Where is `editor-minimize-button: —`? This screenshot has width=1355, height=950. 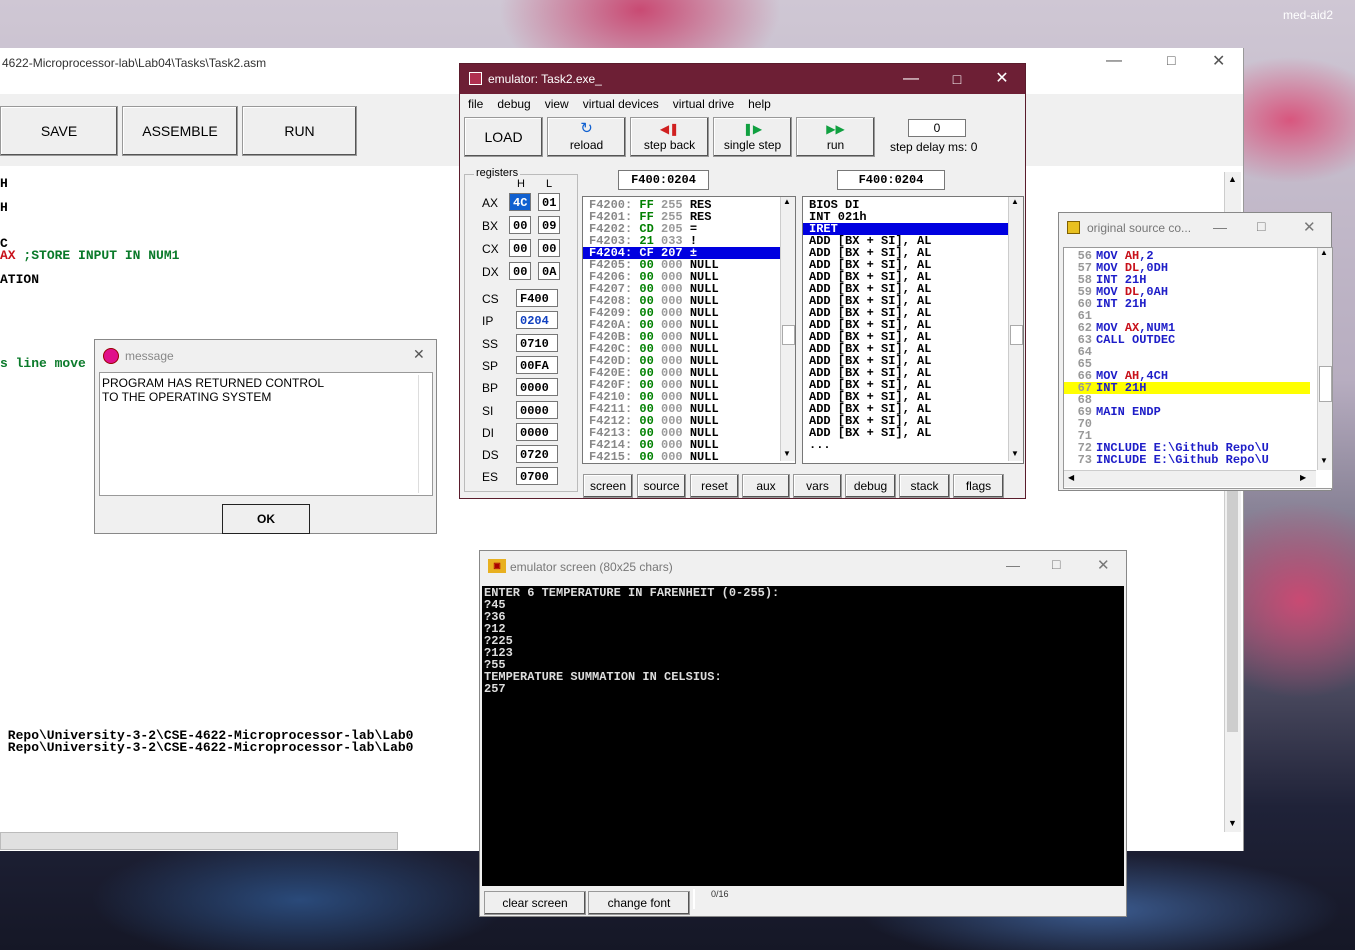 editor-minimize-button: — is located at coordinates (1114, 61).